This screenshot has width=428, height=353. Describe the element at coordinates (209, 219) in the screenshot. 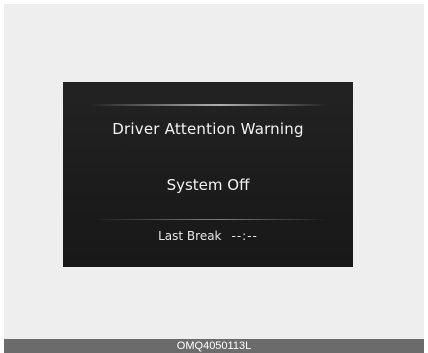

I see `bottom-divider` at that location.